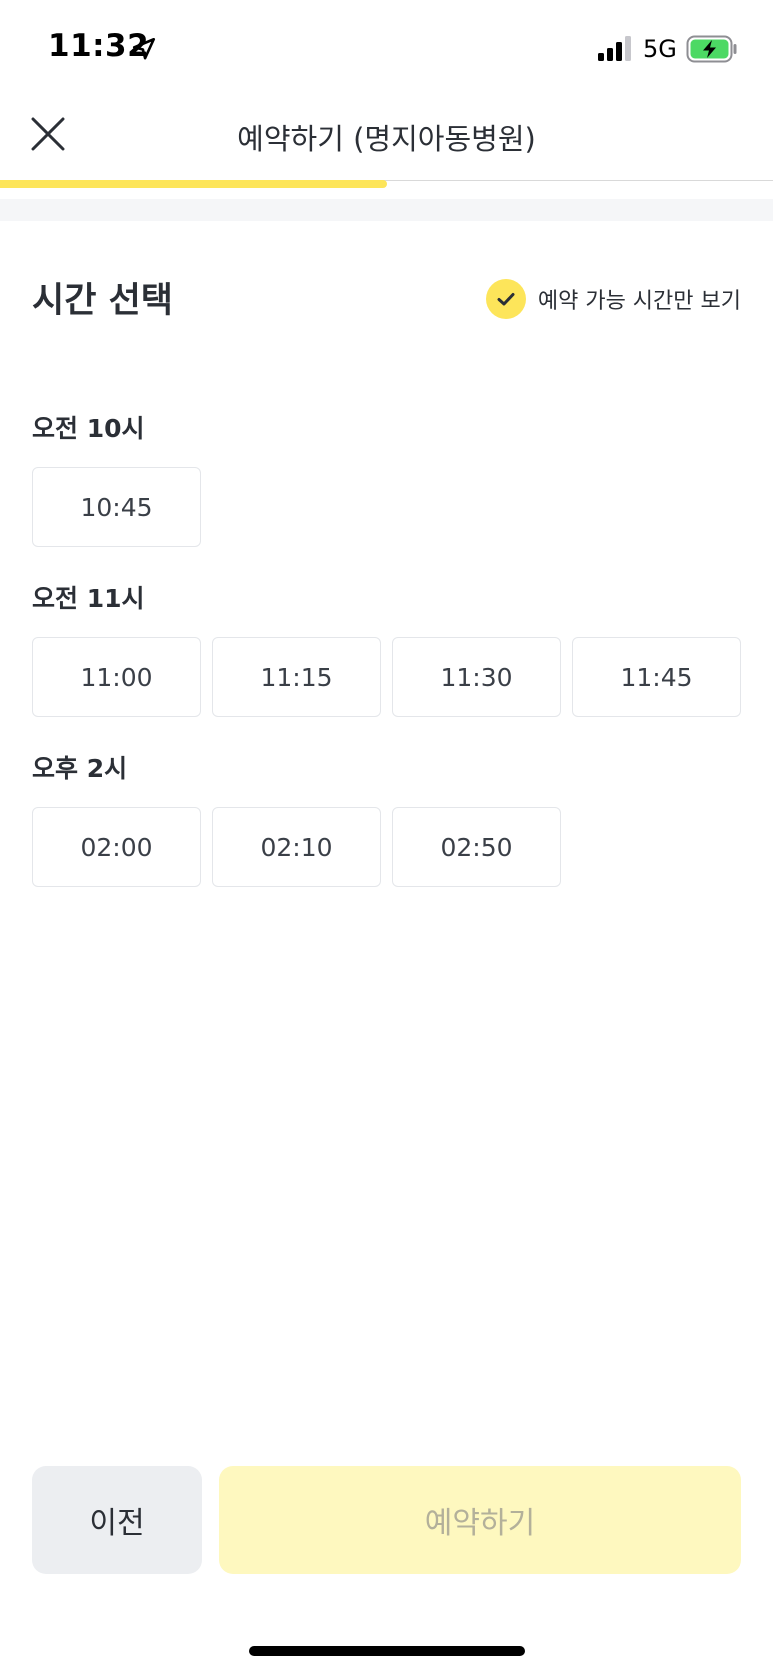  I want to click on checkbox-checked, so click(505, 299).